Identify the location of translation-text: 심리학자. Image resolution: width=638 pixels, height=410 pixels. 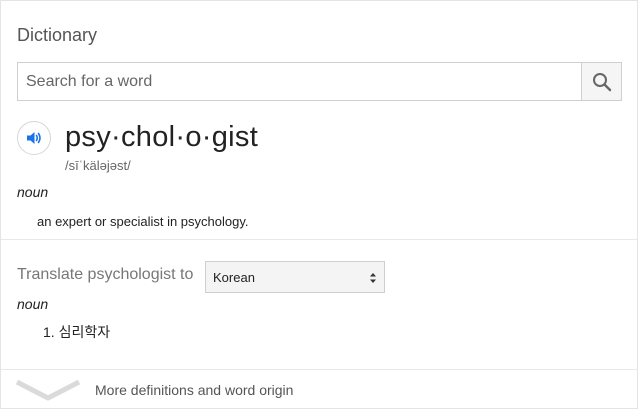
(84, 332).